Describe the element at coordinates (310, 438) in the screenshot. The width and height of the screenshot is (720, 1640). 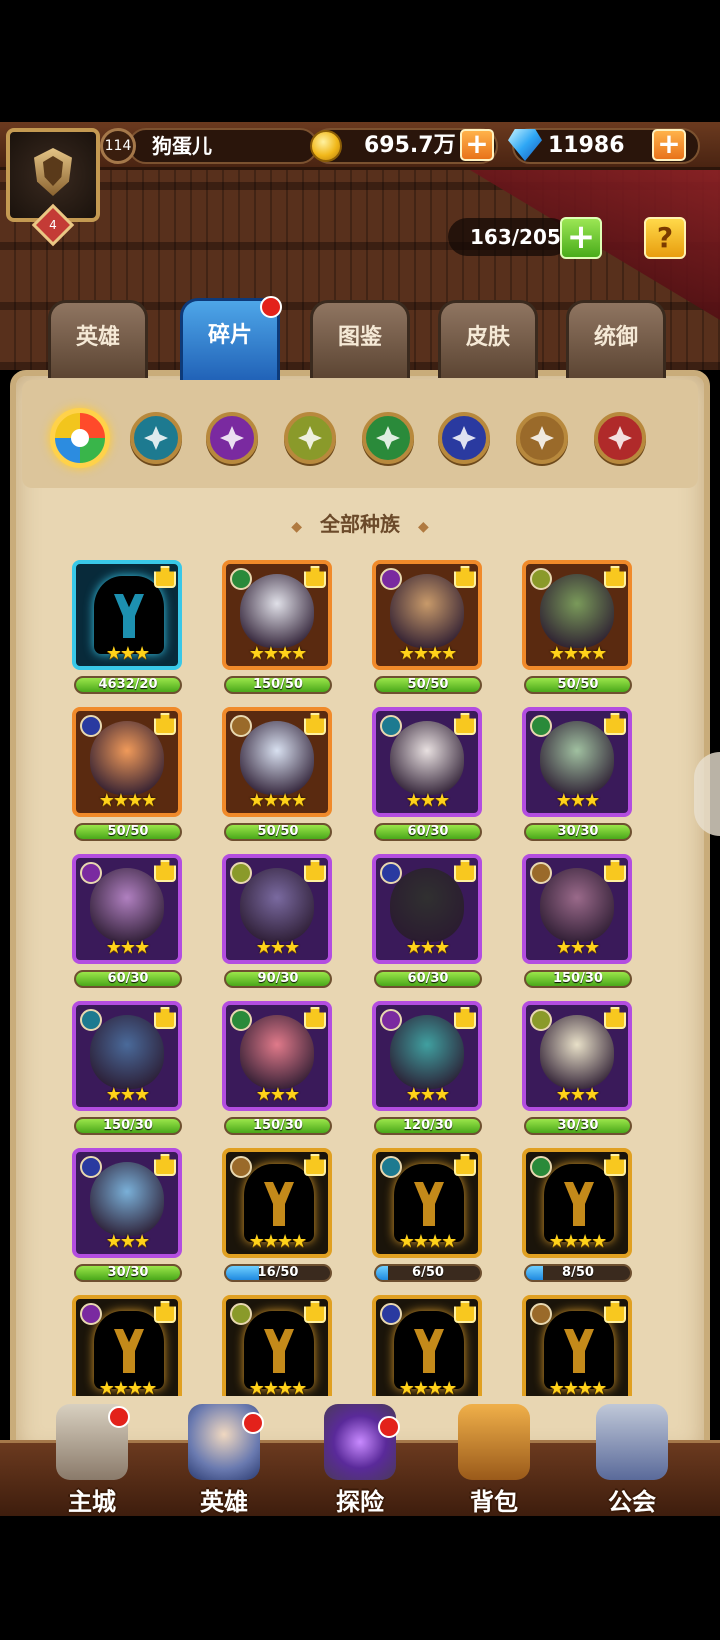
I see `race-filter-abyss` at that location.